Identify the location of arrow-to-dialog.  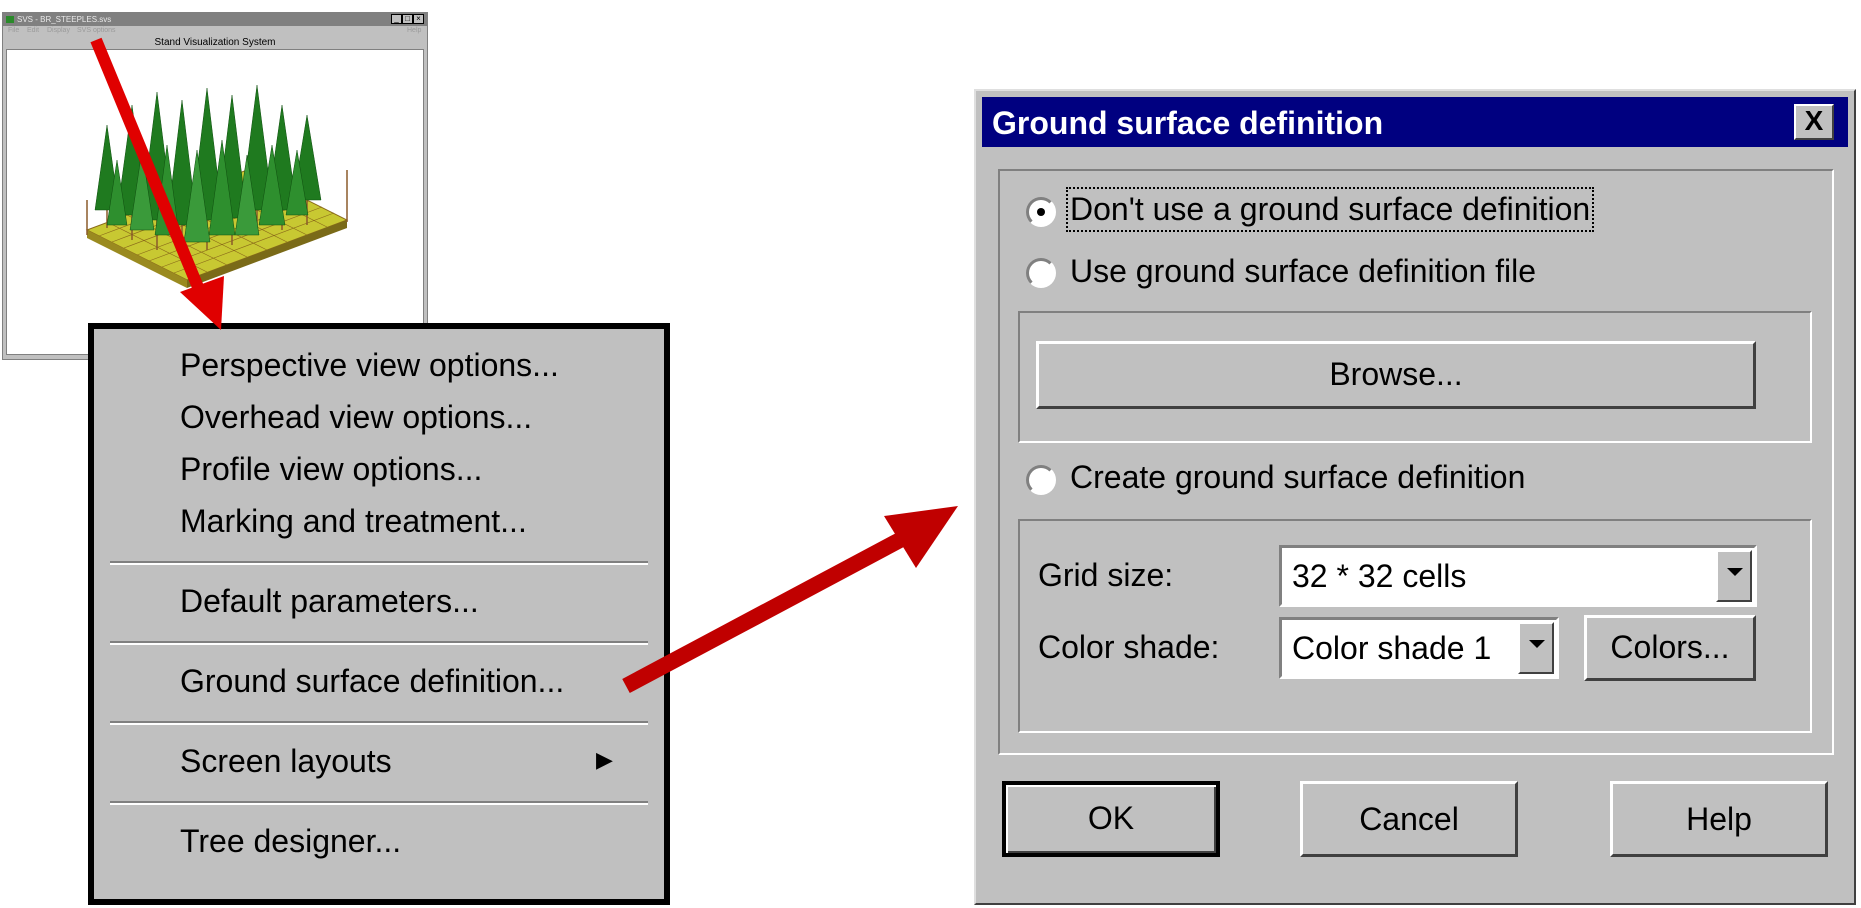
(790, 600).